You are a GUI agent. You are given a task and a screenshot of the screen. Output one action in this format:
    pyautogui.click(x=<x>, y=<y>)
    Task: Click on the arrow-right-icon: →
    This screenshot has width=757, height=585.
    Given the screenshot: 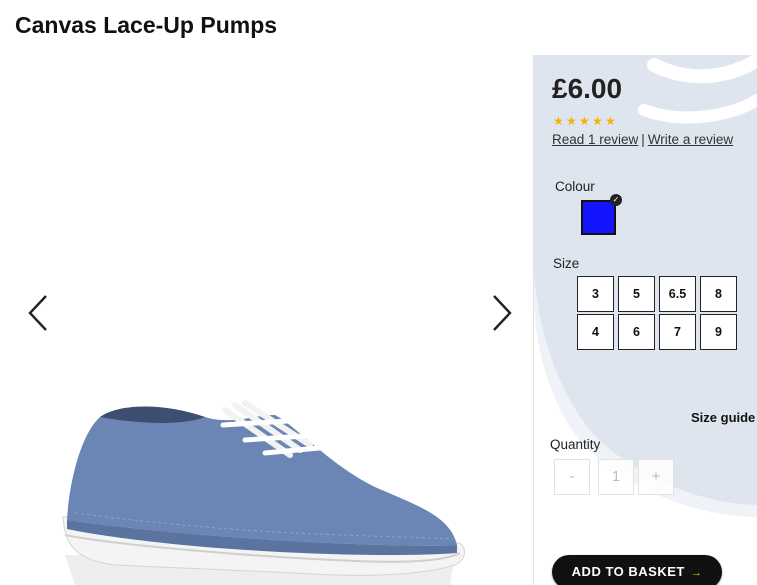 What is the action you would take?
    pyautogui.click(x=696, y=573)
    